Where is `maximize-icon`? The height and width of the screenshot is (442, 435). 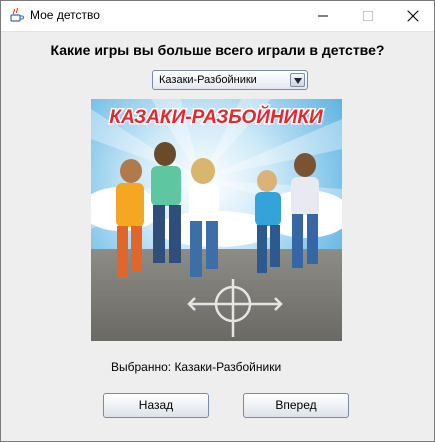 maximize-icon is located at coordinates (368, 16).